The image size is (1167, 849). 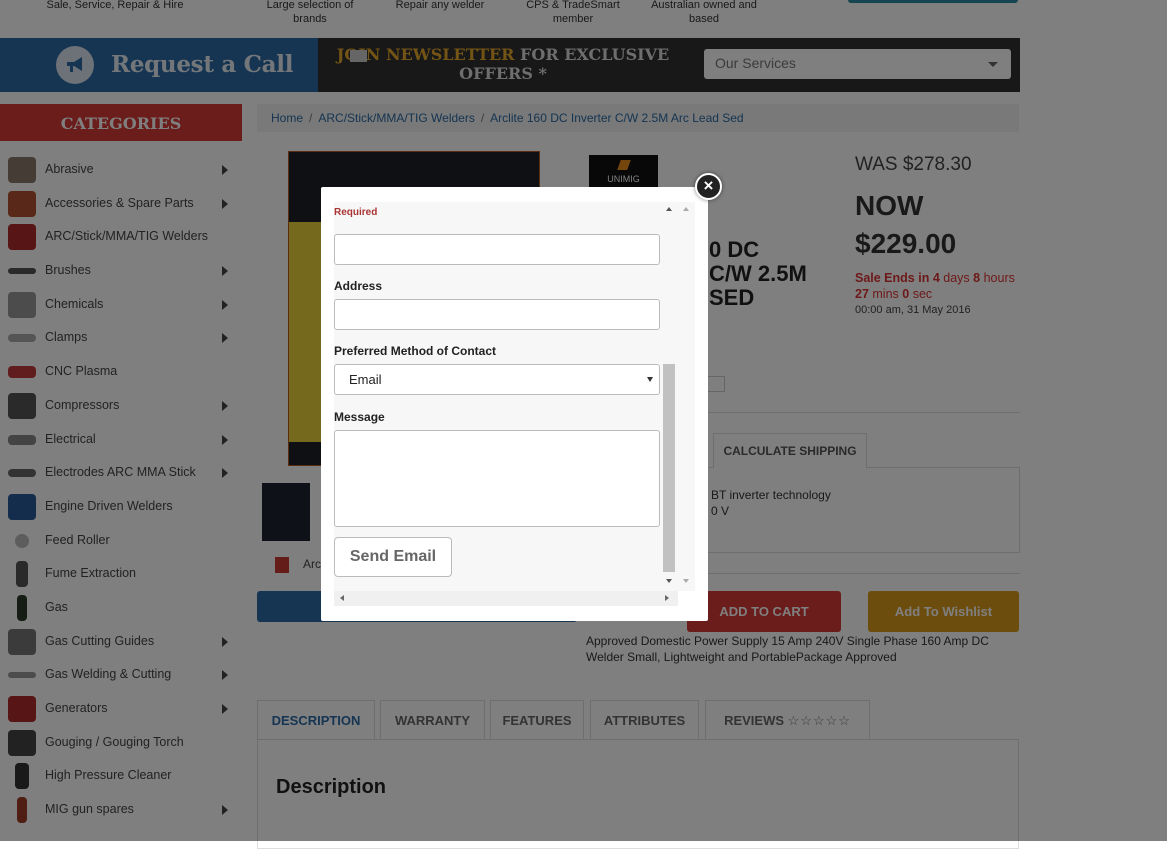 I want to click on message-textarea, so click(x=497, y=478).